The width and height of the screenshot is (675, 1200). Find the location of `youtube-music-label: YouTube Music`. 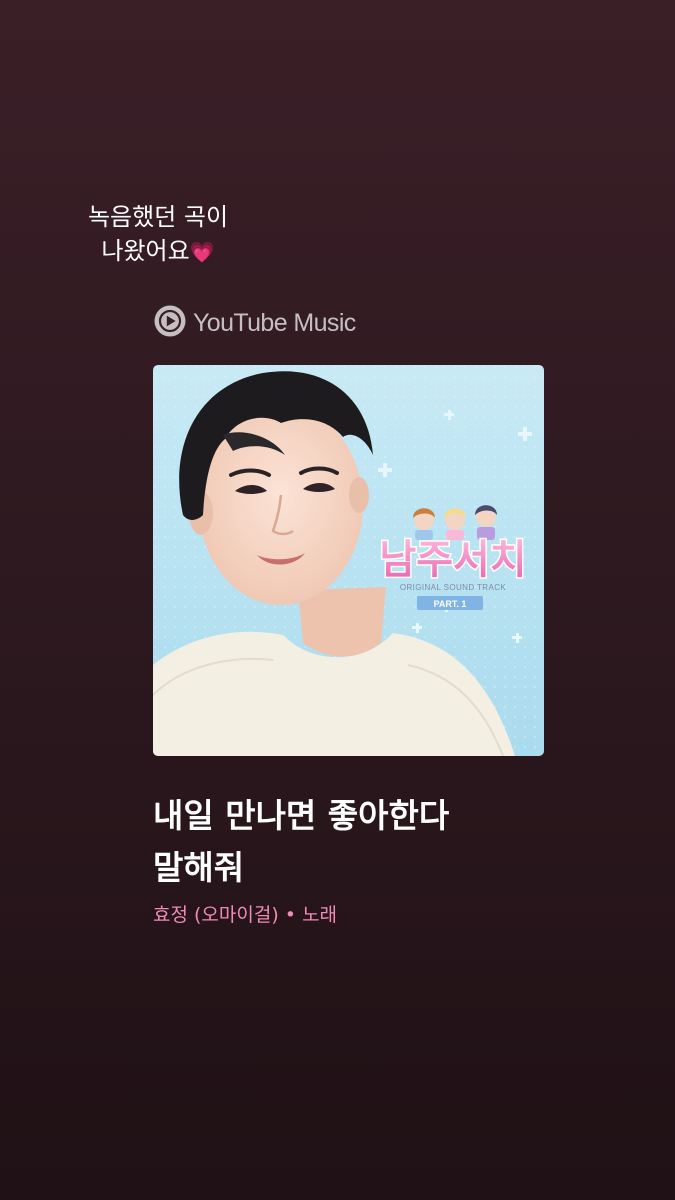

youtube-music-label: YouTube Music is located at coordinates (274, 322).